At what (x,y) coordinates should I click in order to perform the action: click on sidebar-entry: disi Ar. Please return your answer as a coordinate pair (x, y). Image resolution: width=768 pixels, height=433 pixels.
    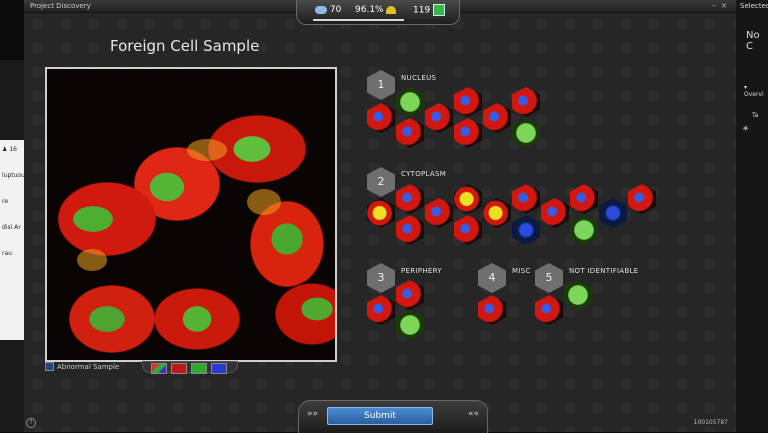
    Looking at the image, I should click on (11, 227).